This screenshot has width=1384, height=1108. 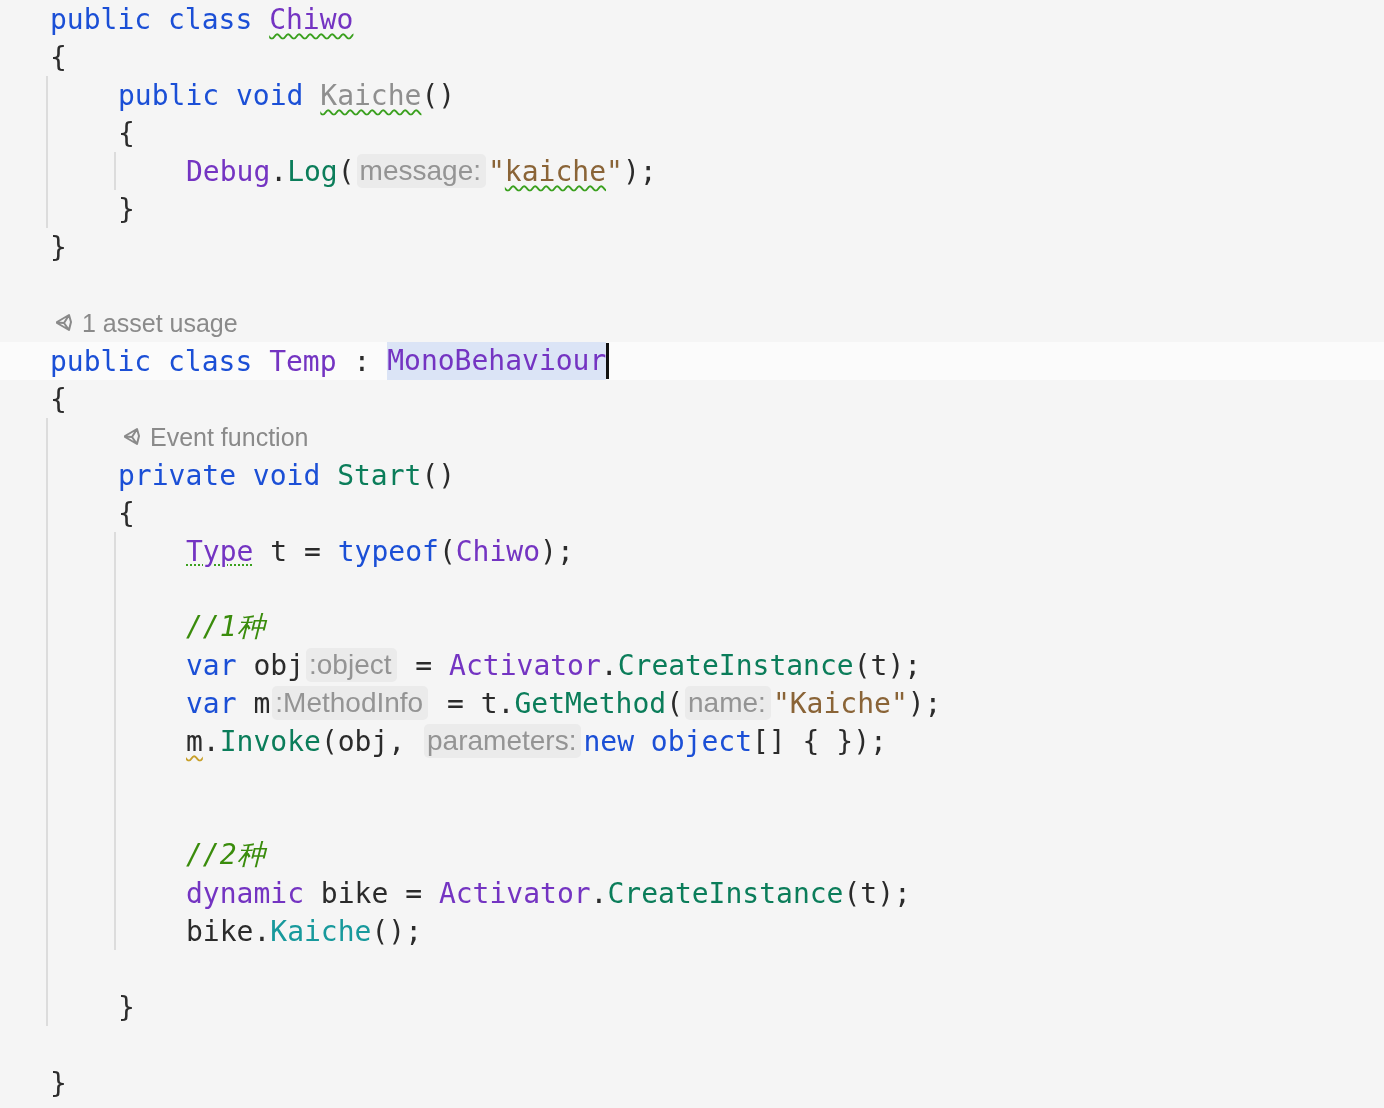 What do you see at coordinates (572, 171) in the screenshot?
I see `code-text: "kaiche");` at bounding box center [572, 171].